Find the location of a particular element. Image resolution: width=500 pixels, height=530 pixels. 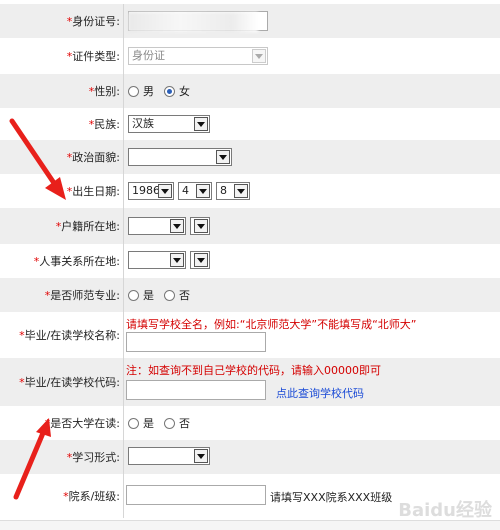

row-birth-date: * 出生日期: 1986 4 8 is located at coordinates (250, 191).